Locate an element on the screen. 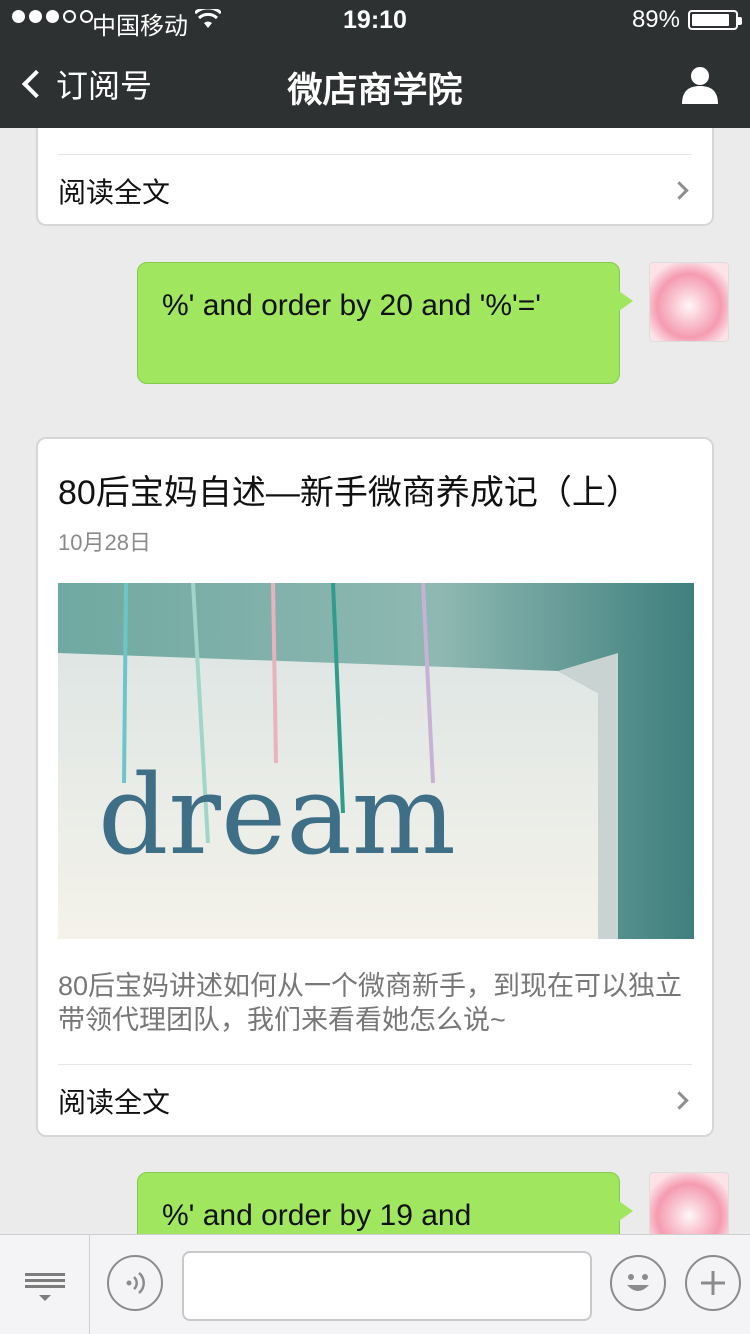 This screenshot has width=750, height=1334. emoji-button is located at coordinates (638, 1283).